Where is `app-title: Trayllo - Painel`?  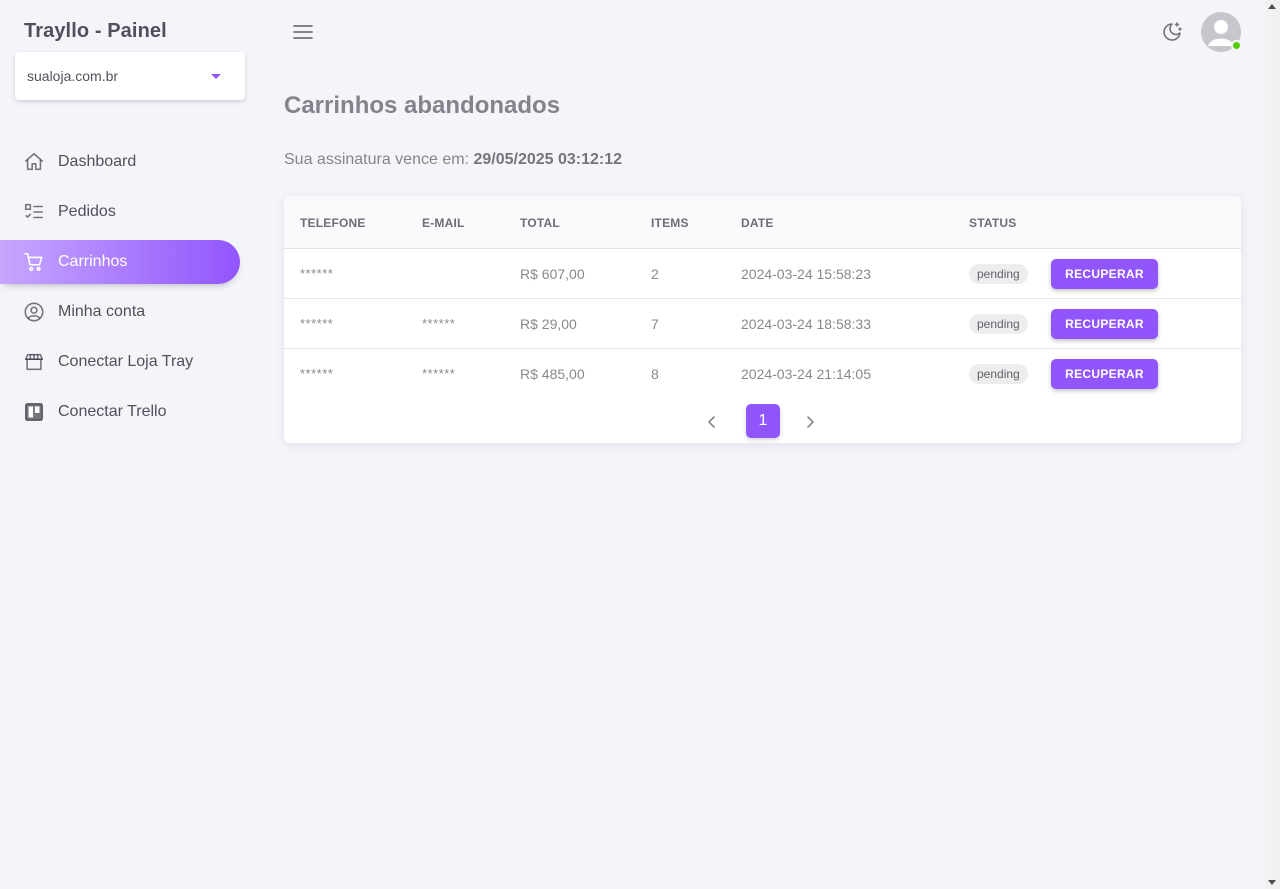 app-title: Trayllo - Painel is located at coordinates (95, 31).